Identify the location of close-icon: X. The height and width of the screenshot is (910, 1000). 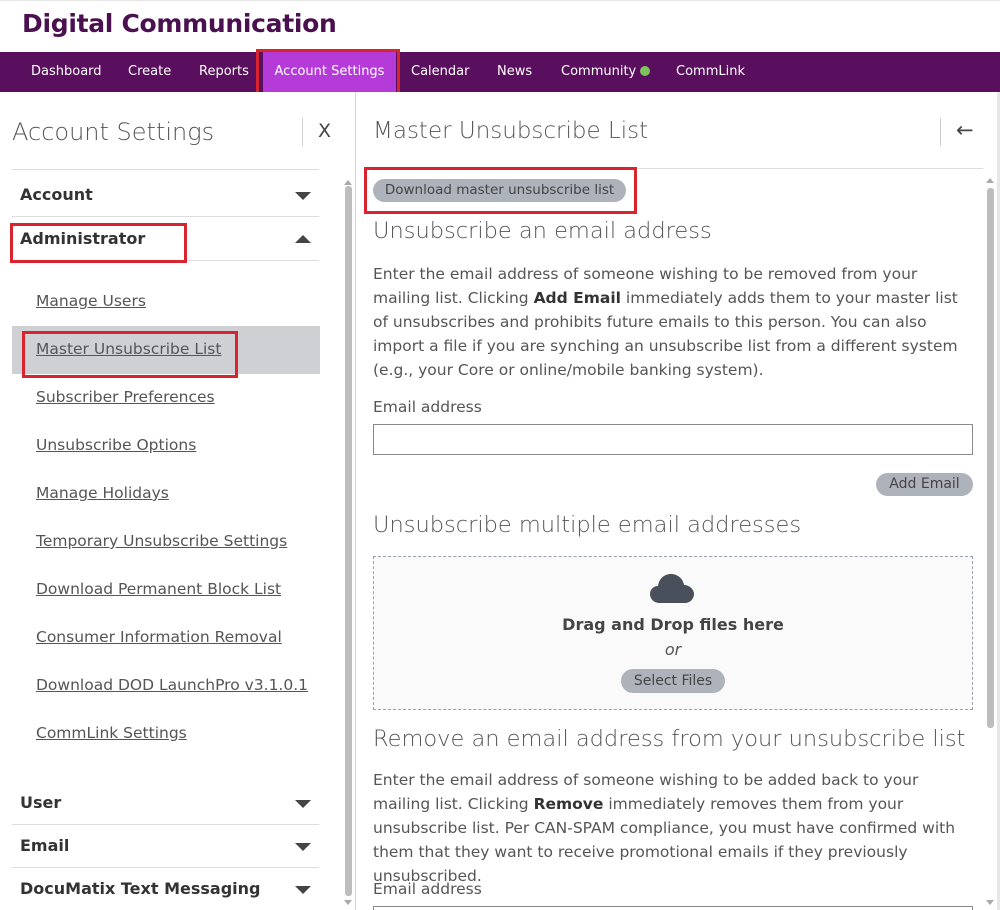
(324, 131).